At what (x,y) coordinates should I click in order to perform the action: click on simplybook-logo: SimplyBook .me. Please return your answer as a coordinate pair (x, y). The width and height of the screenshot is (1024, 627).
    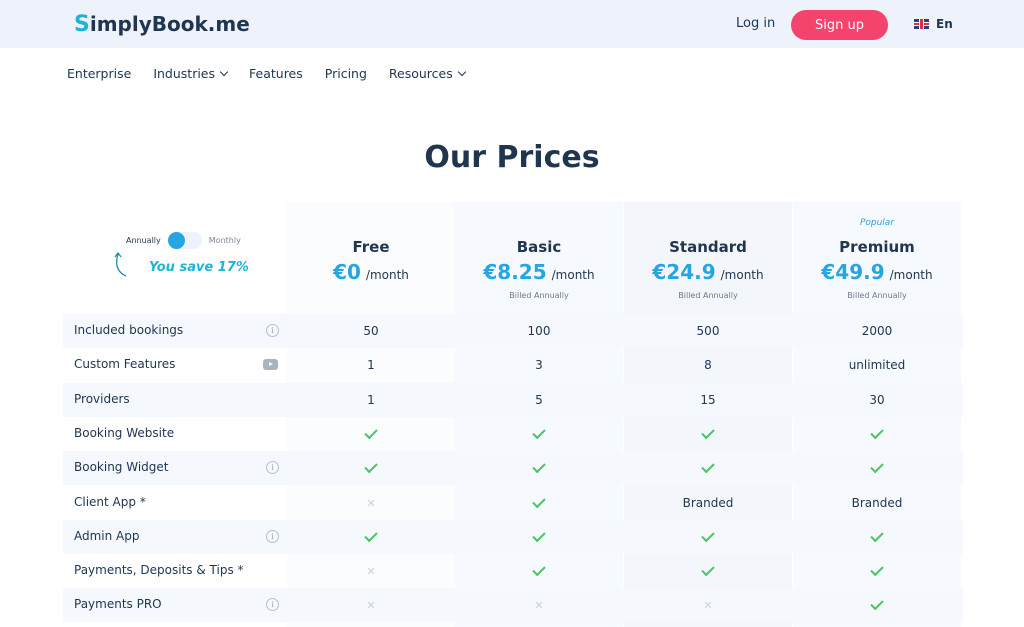
    Looking at the image, I should click on (162, 24).